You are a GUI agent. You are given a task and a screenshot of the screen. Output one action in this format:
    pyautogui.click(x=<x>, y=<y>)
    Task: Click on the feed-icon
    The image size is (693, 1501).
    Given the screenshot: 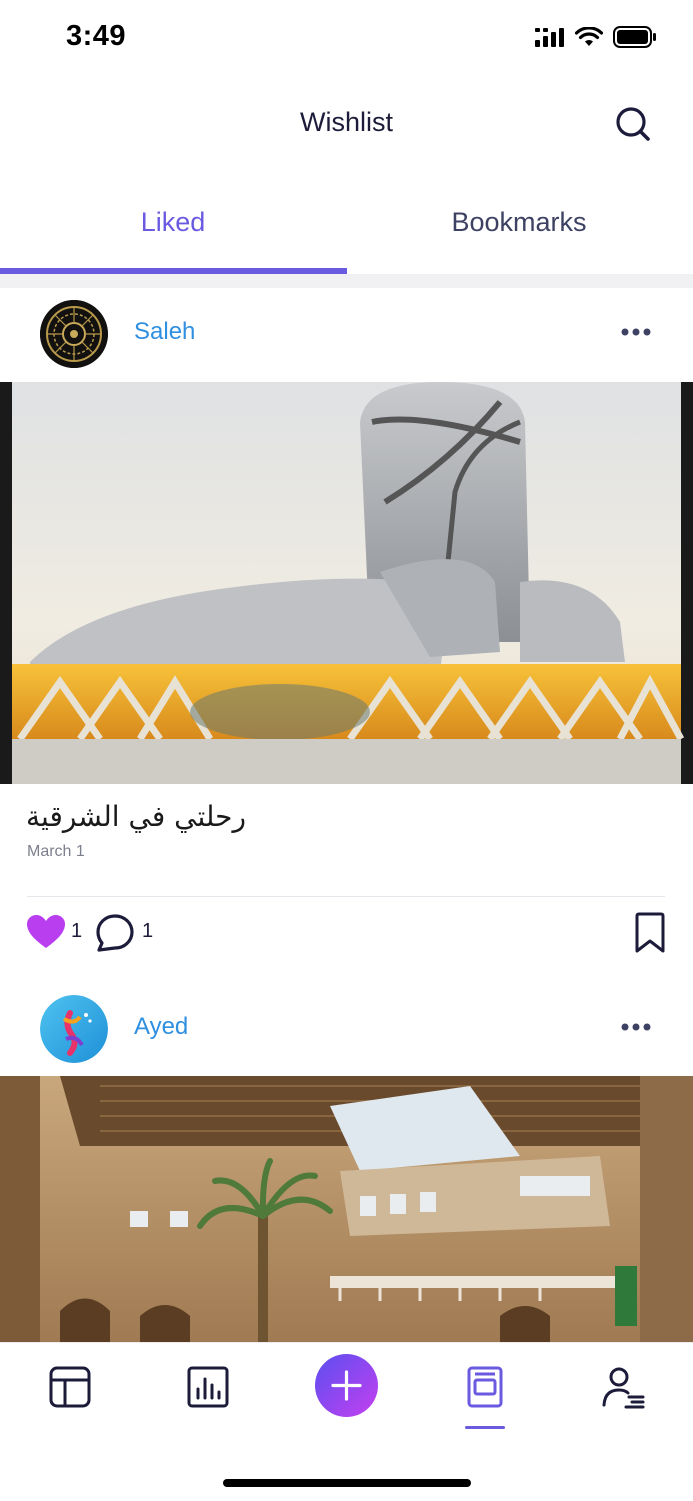 What is the action you would take?
    pyautogui.click(x=70, y=1387)
    